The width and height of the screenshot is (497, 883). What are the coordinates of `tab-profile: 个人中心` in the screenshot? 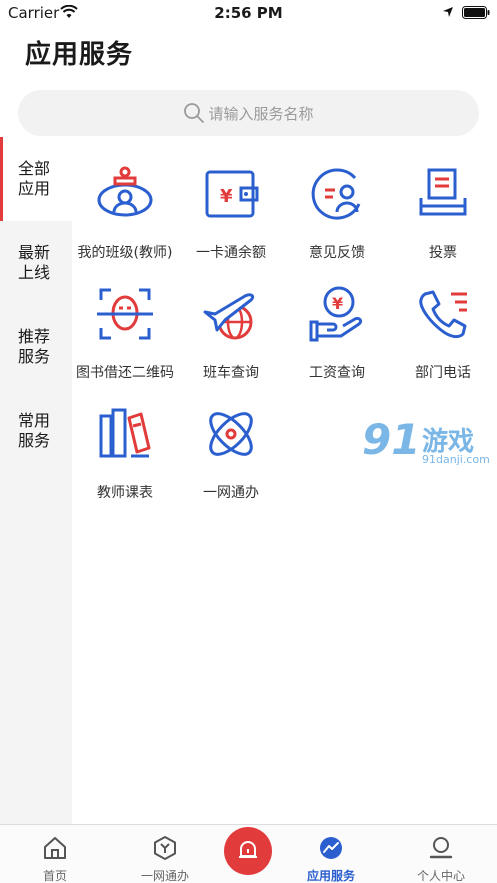 It's located at (441, 854).